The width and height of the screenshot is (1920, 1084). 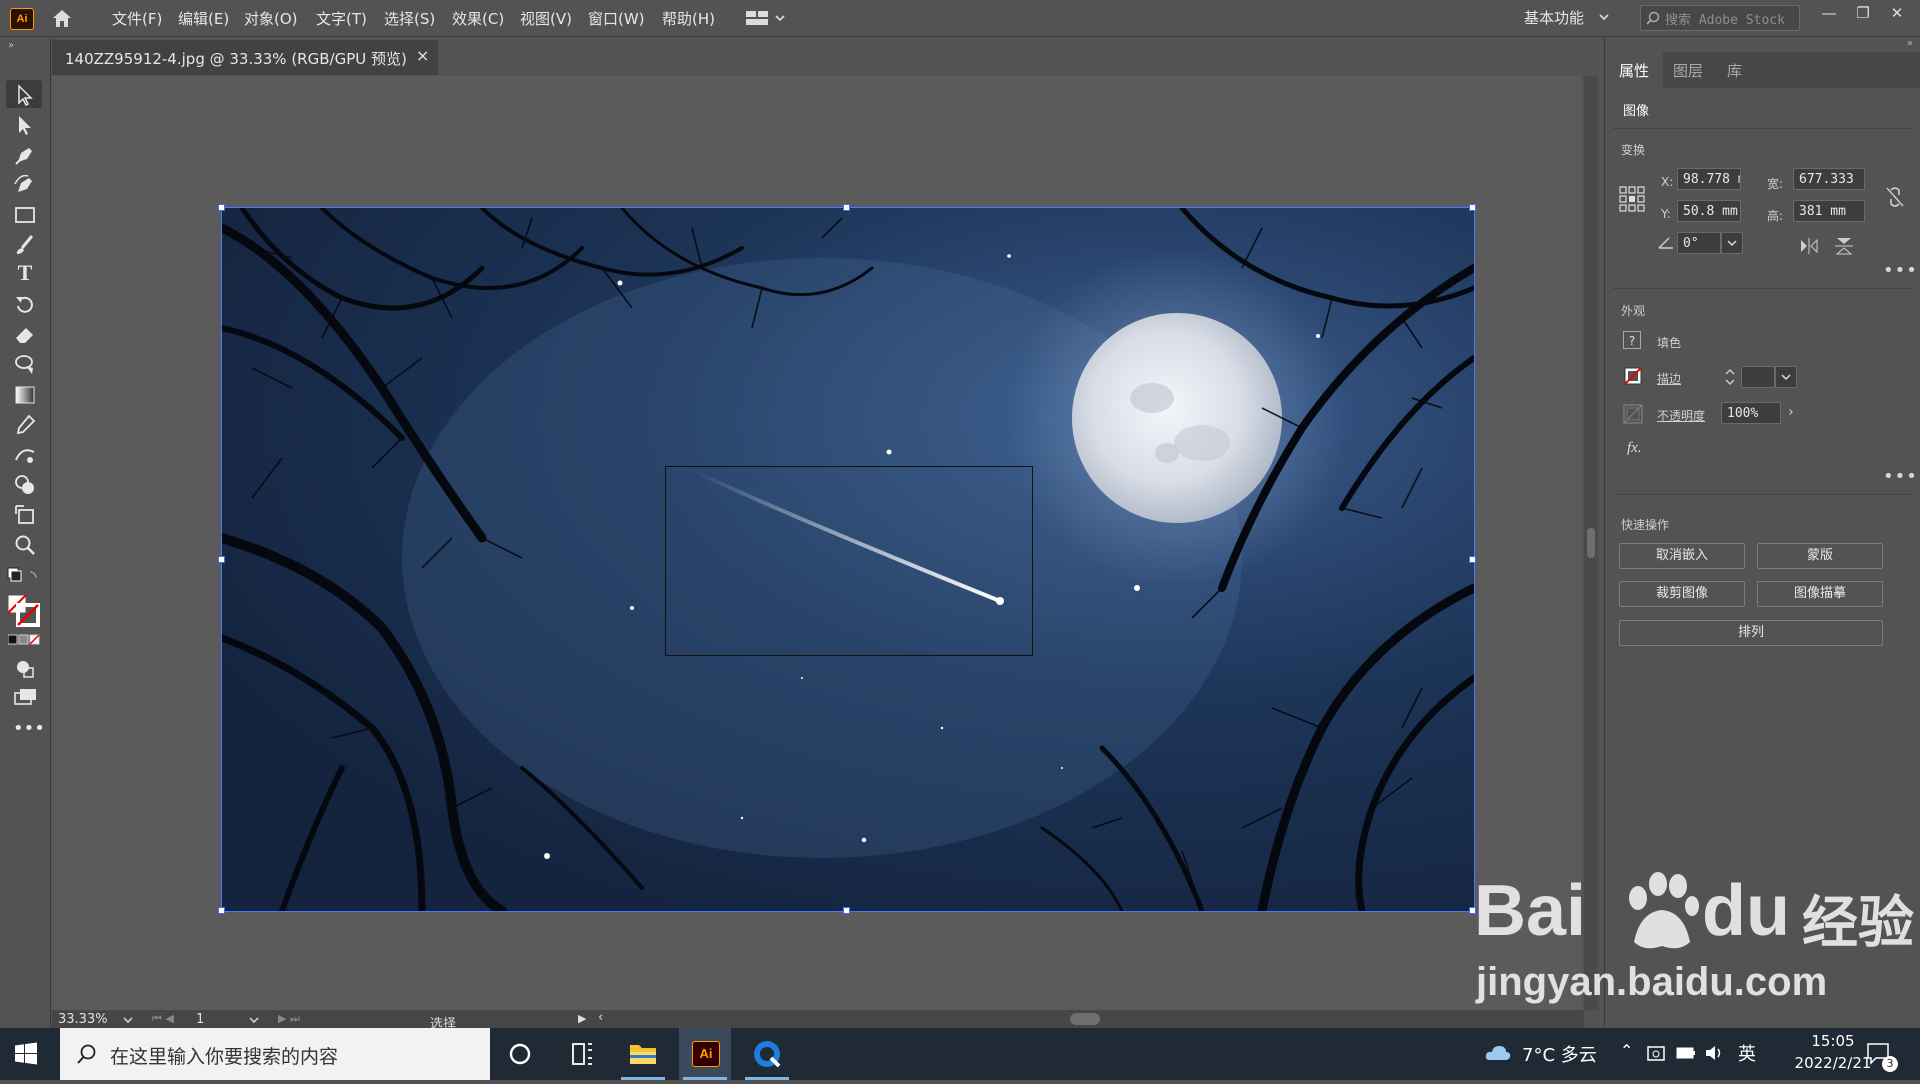 I want to click on collapse-panel-icon: », so click(x=1762, y=45).